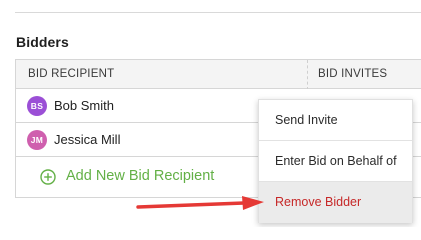  I want to click on menu-item-label: Send Invite, so click(306, 120).